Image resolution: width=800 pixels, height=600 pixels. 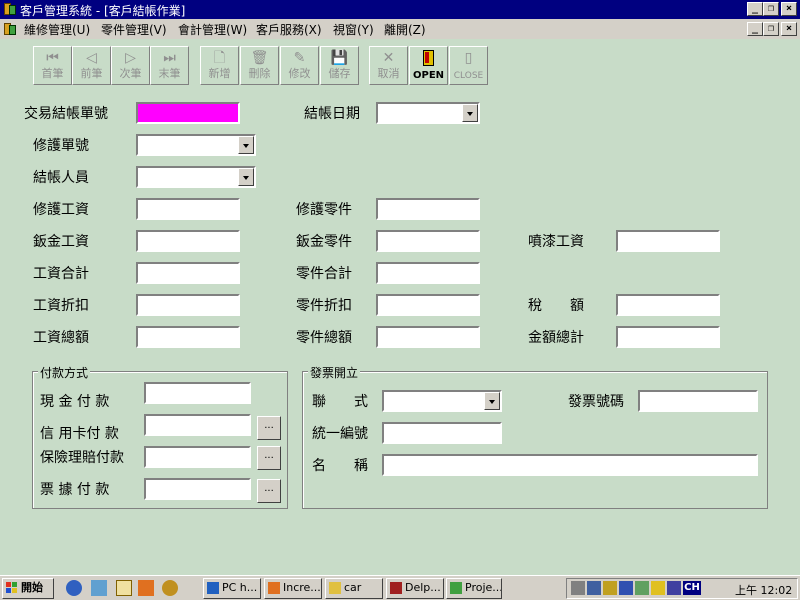 I want to click on menu-customer-service: 客戶服務(X), so click(x=289, y=29).